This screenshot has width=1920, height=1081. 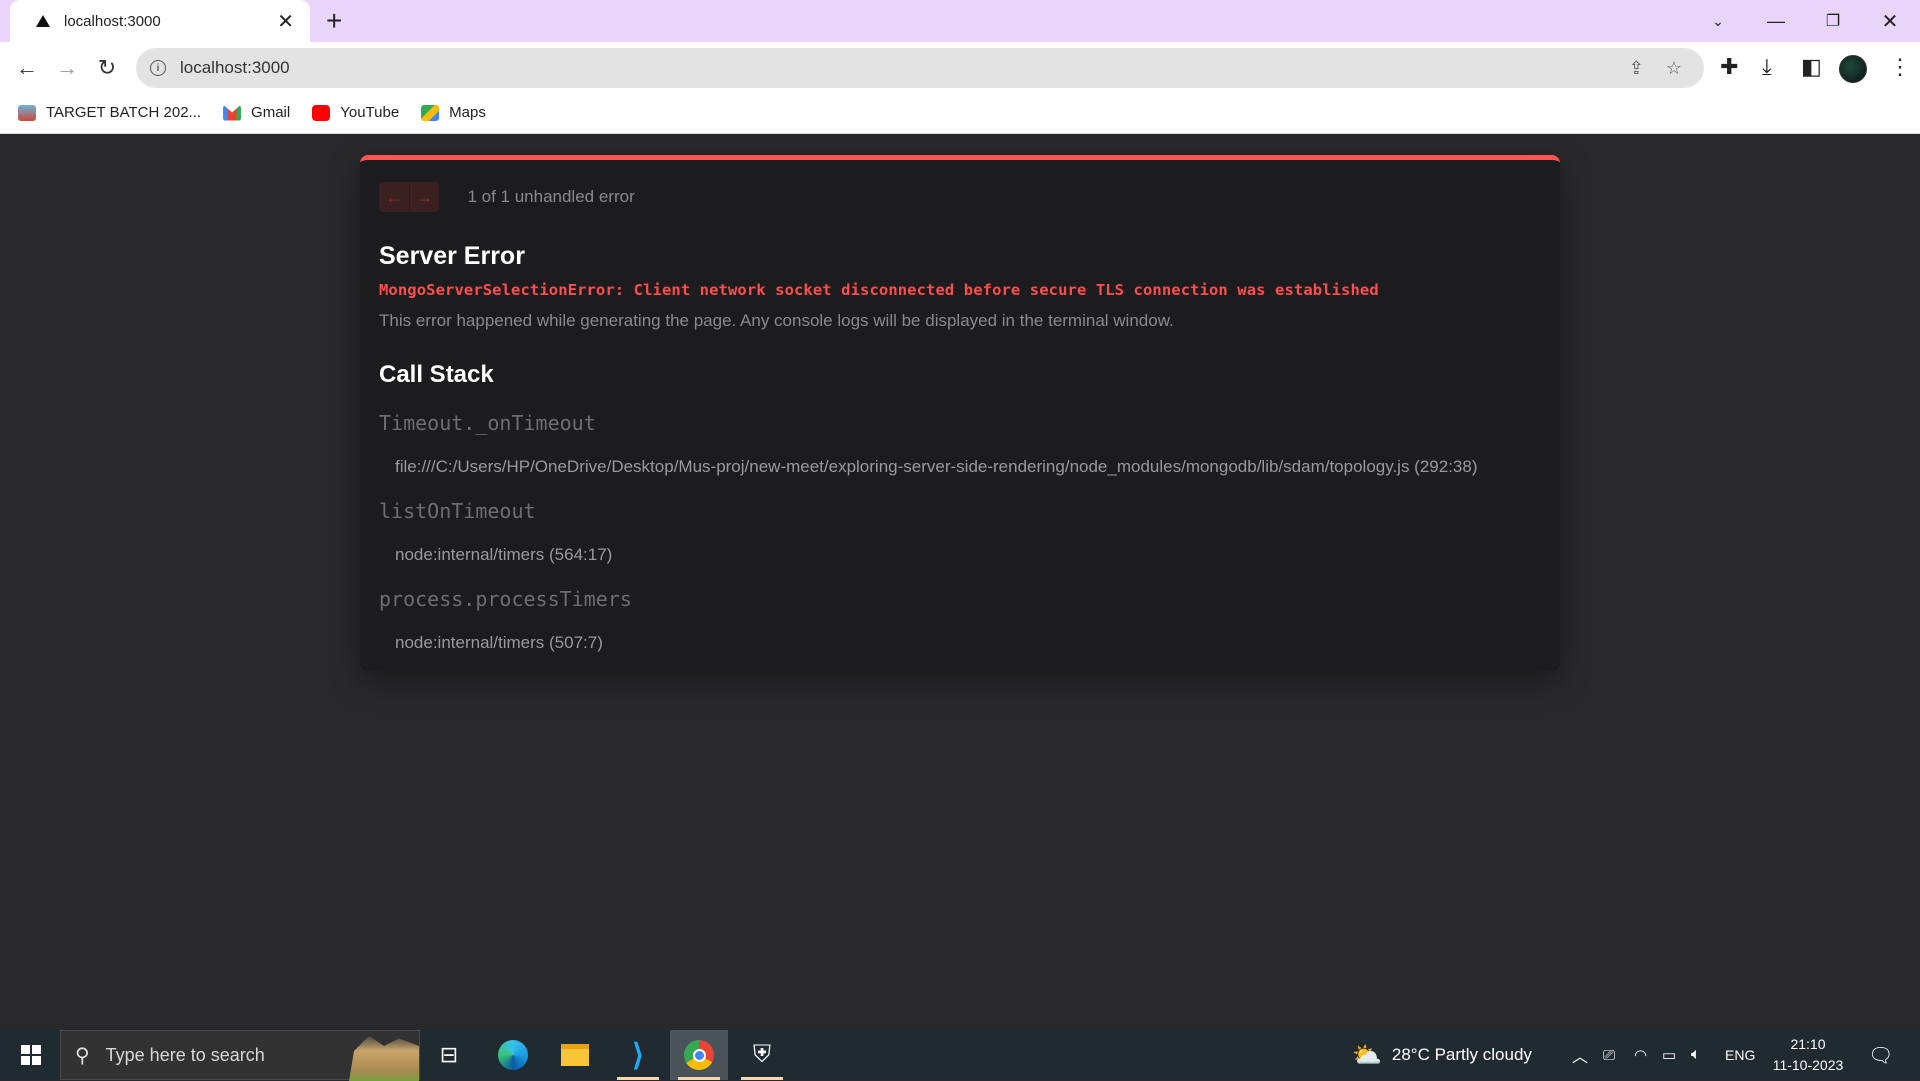 I want to click on youtube-icon, so click(x=321, y=112).